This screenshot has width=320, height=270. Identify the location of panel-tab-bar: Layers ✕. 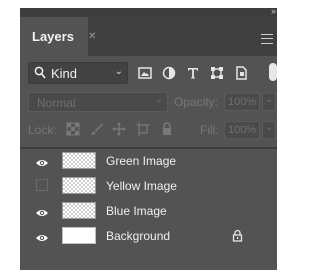
(148, 36).